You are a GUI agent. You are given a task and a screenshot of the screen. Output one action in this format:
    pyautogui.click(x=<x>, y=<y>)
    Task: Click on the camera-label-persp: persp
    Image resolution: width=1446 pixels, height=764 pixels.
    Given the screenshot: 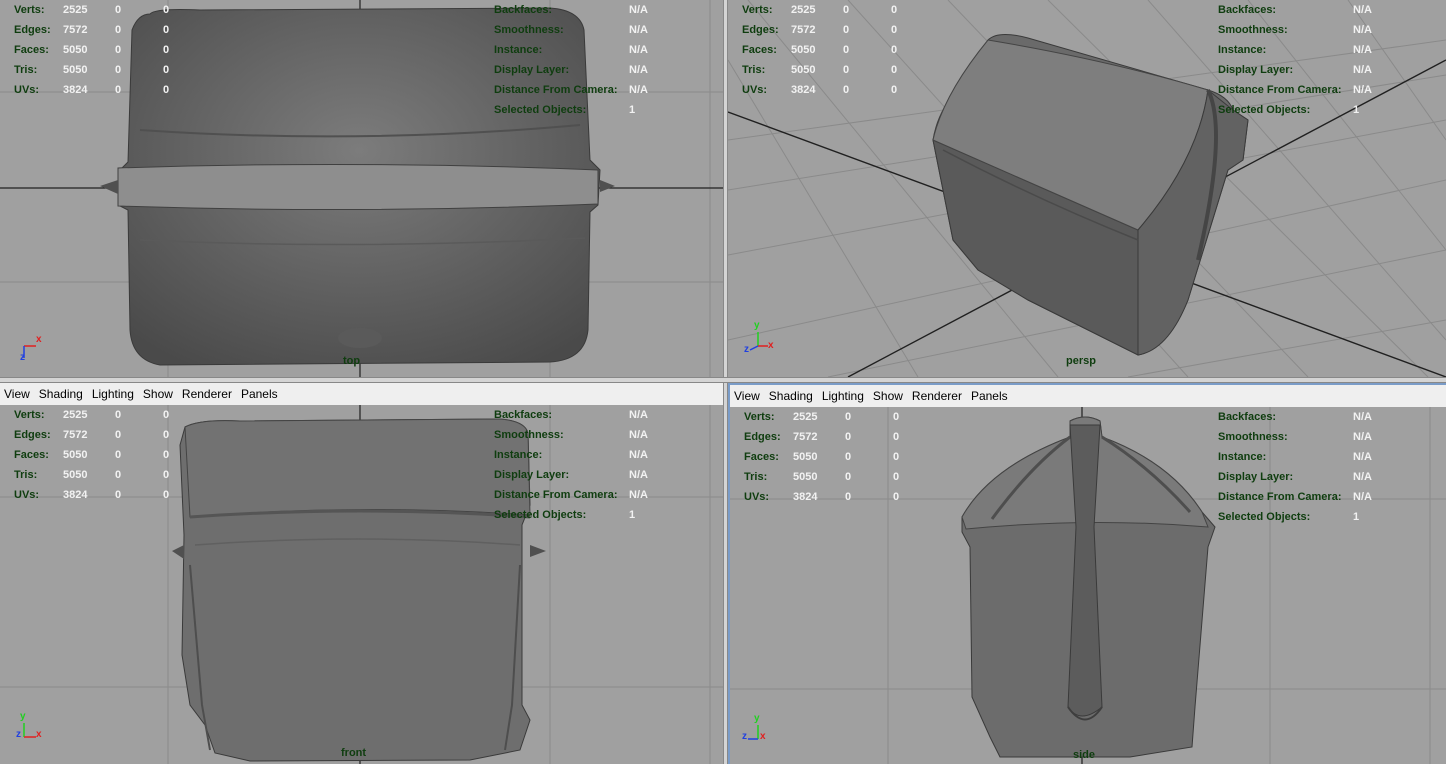 What is the action you would take?
    pyautogui.click(x=1081, y=361)
    